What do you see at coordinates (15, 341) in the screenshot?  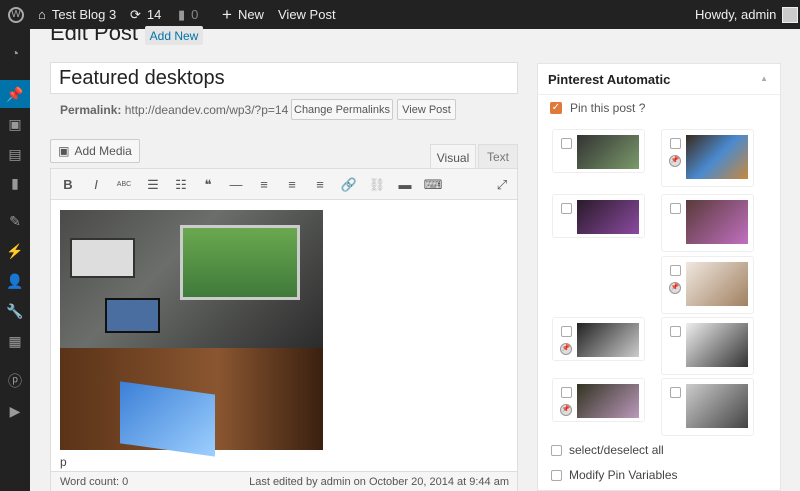 I see `settings-icon: ▦` at bounding box center [15, 341].